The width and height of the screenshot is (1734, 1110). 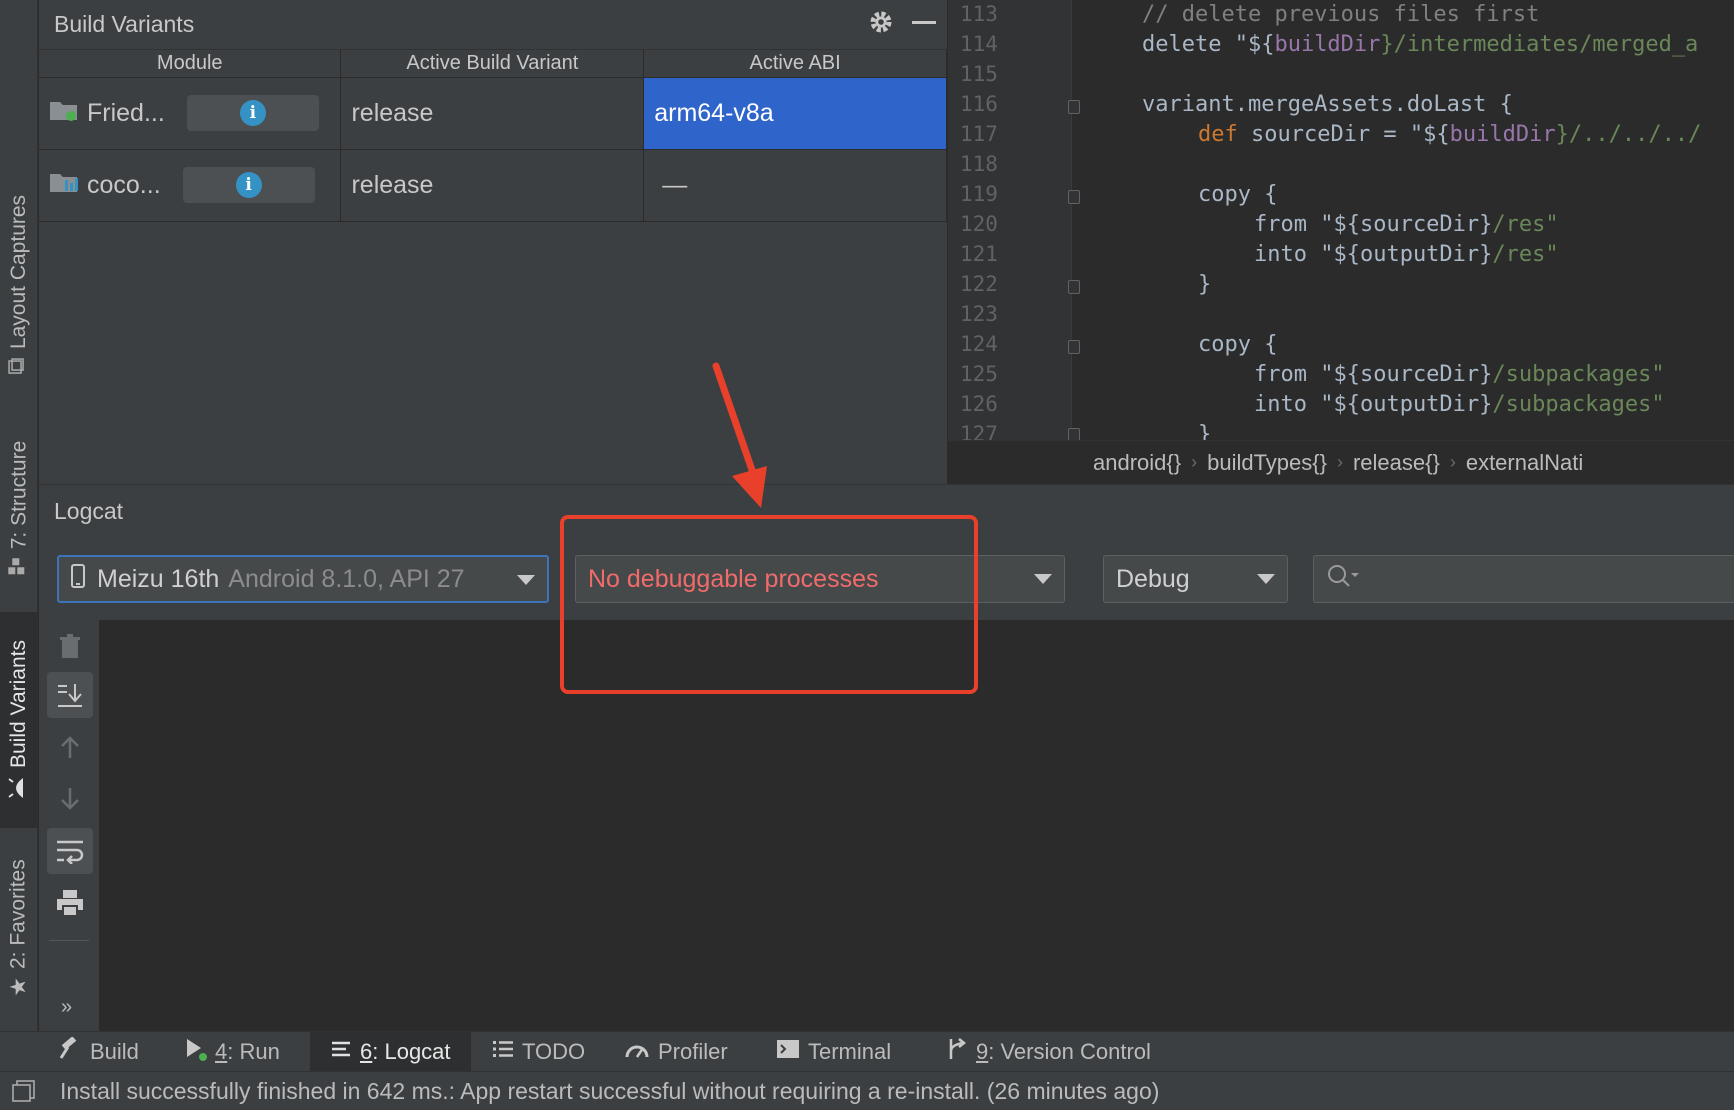 I want to click on module-cell: Fried... i, so click(x=190, y=113).